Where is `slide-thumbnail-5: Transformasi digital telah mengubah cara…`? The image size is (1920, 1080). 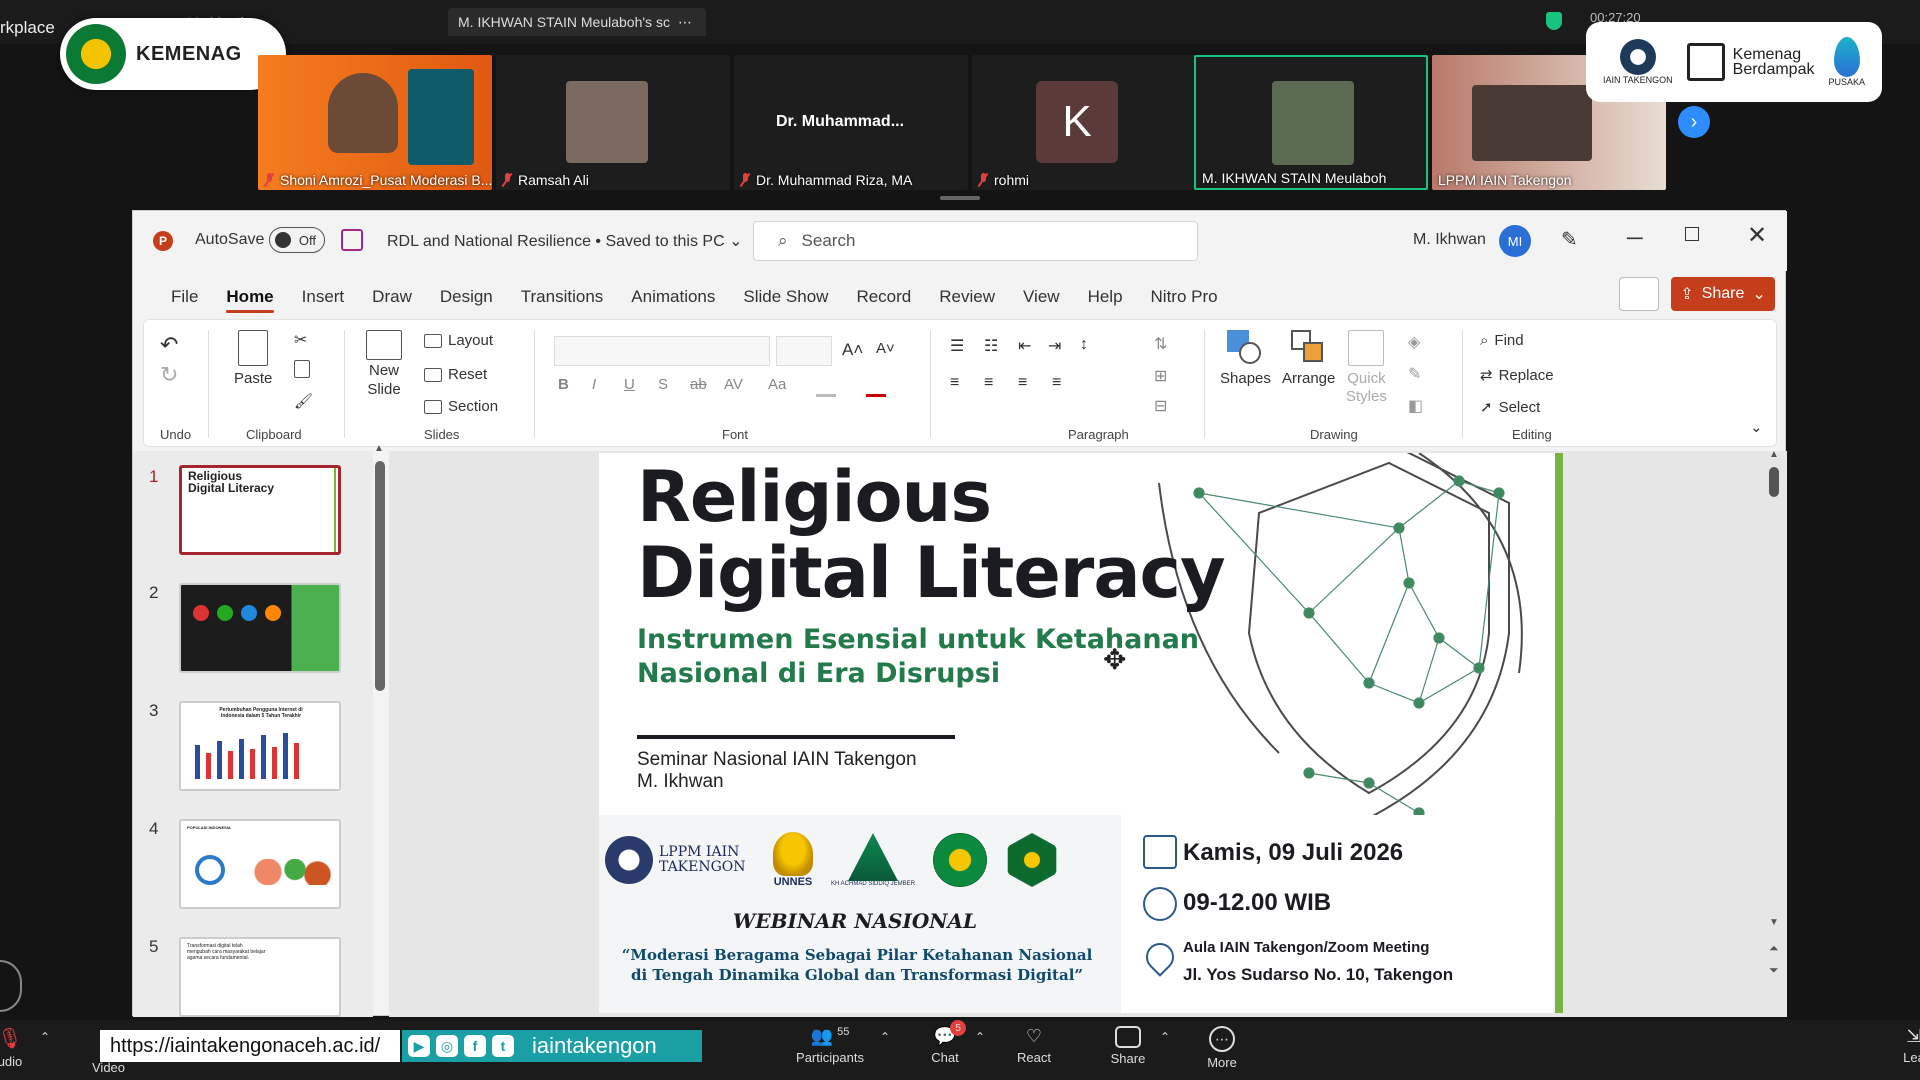
slide-thumbnail-5: Transformasi digital telah mengubah cara… is located at coordinates (260, 977).